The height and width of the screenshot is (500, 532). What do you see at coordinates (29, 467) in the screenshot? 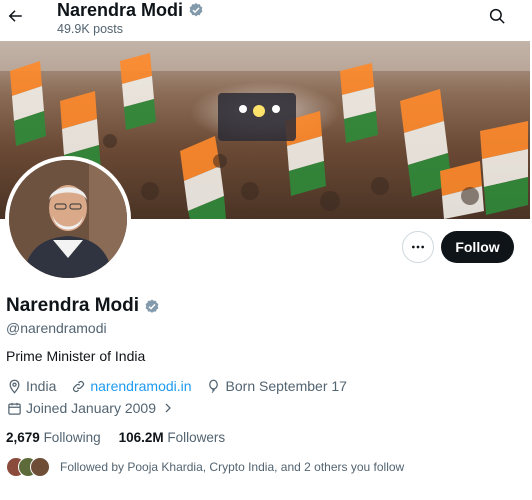
I see `followers-you-know-avatars` at bounding box center [29, 467].